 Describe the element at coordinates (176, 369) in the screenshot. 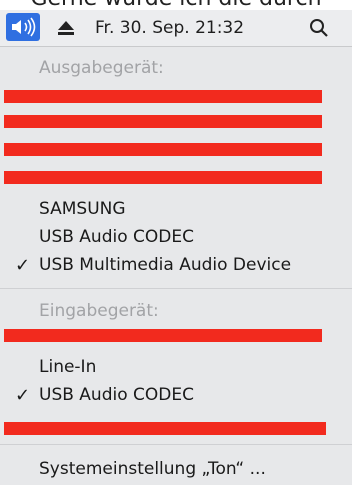

I see `input-device-line-in: Line-In` at that location.